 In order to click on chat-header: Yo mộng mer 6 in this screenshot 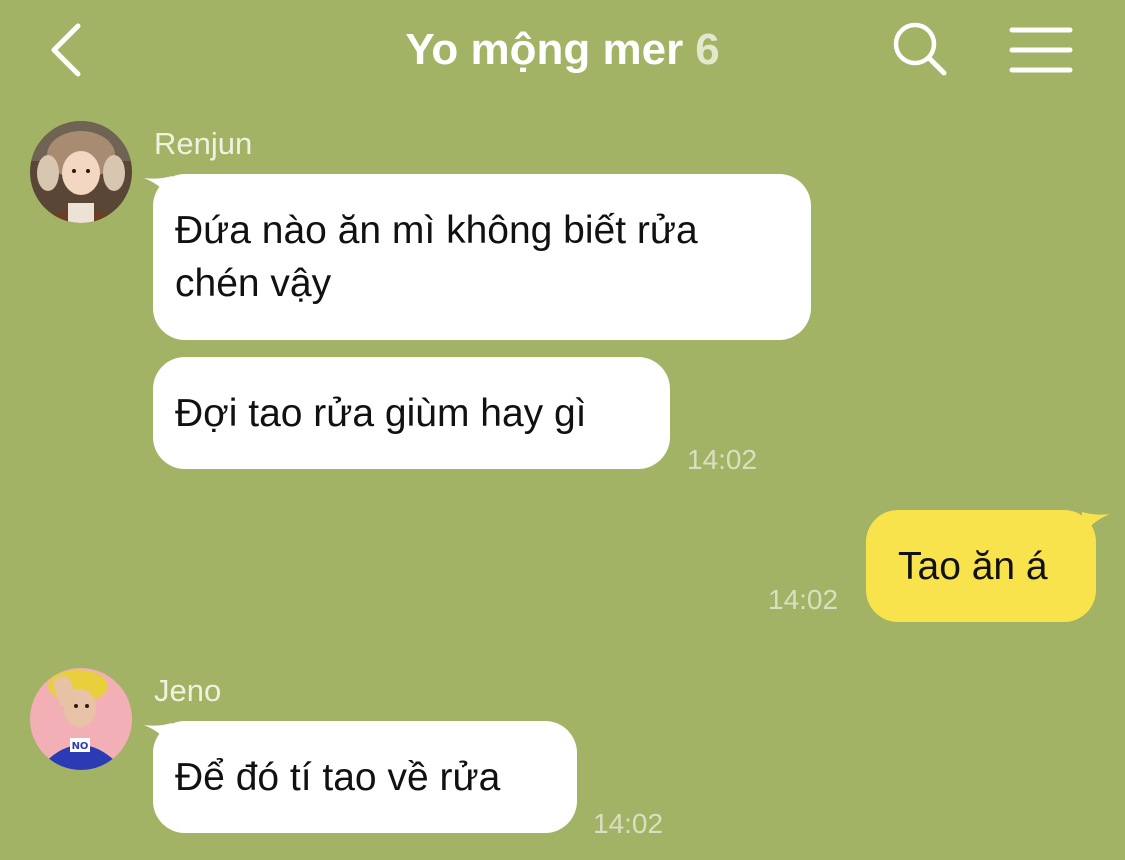, I will do `click(562, 50)`.